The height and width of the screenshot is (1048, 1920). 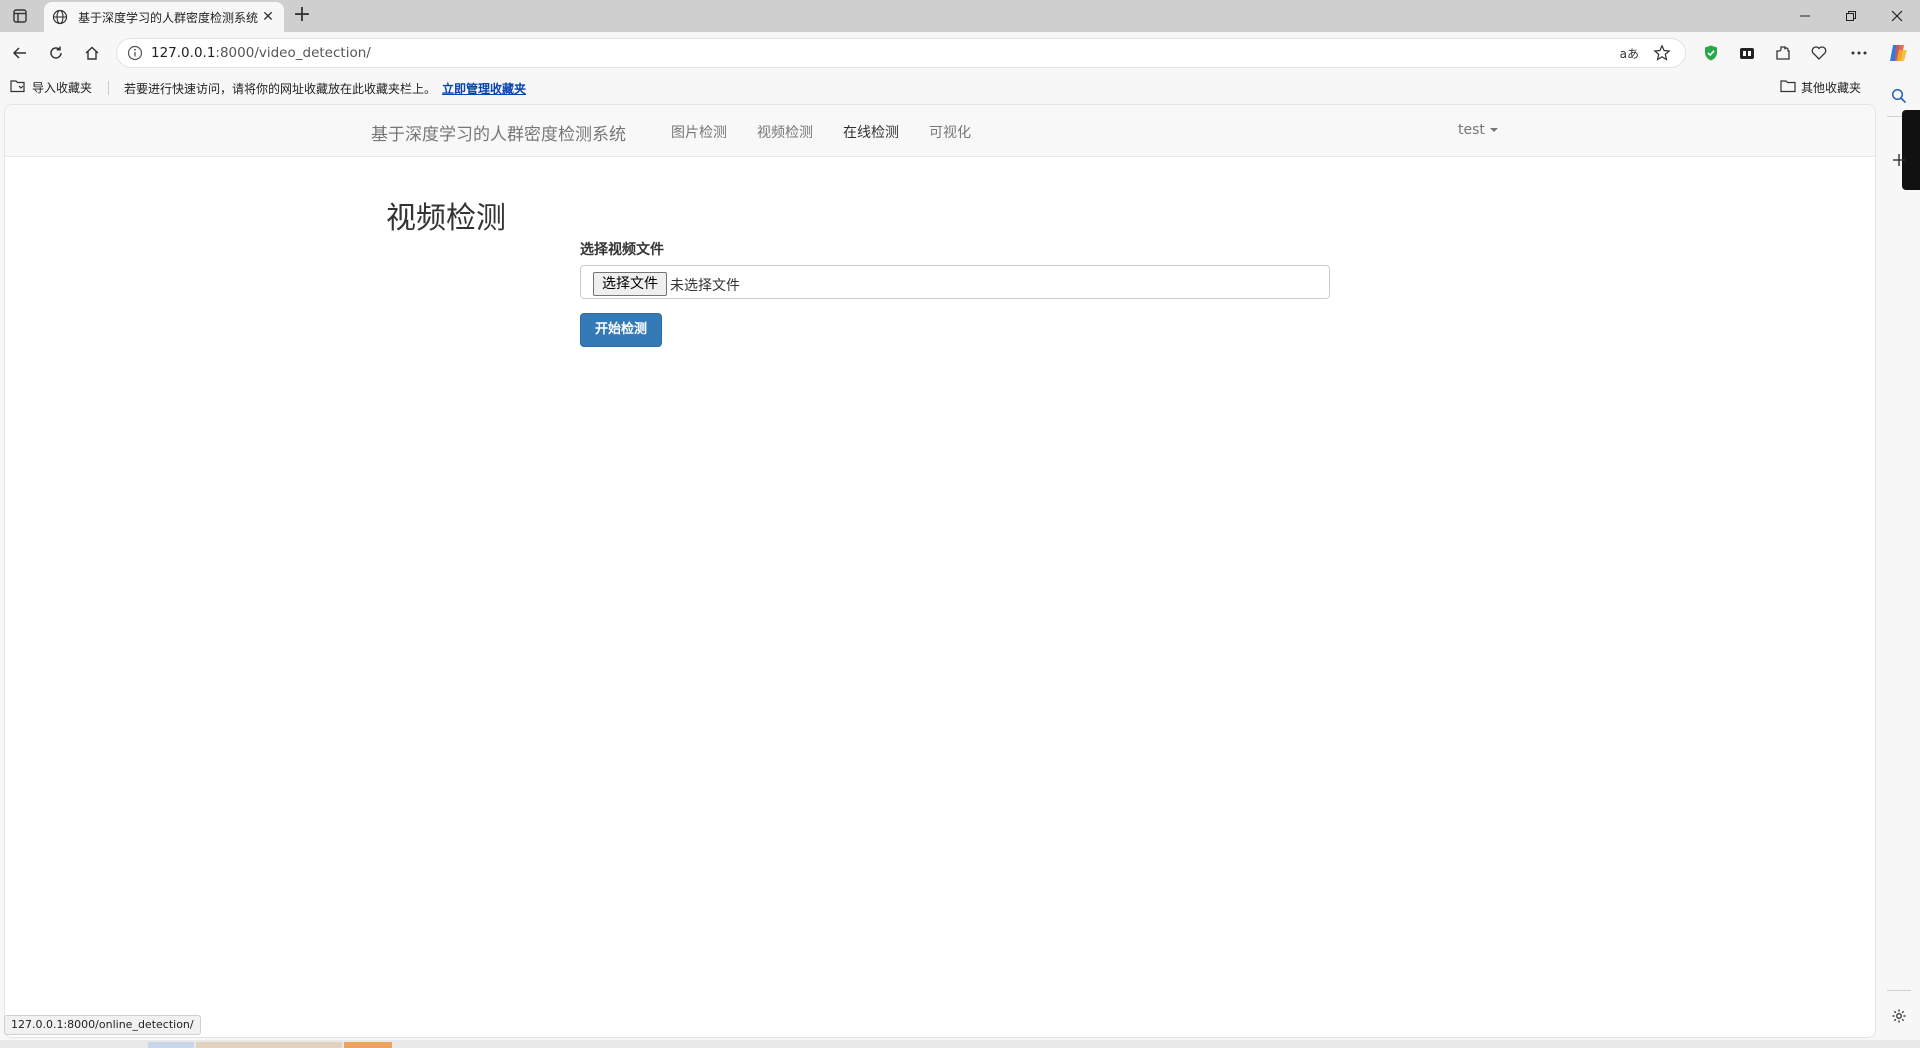 I want to click on url-text: 127.0.0.1:8000/video_detection/, so click(x=261, y=53).